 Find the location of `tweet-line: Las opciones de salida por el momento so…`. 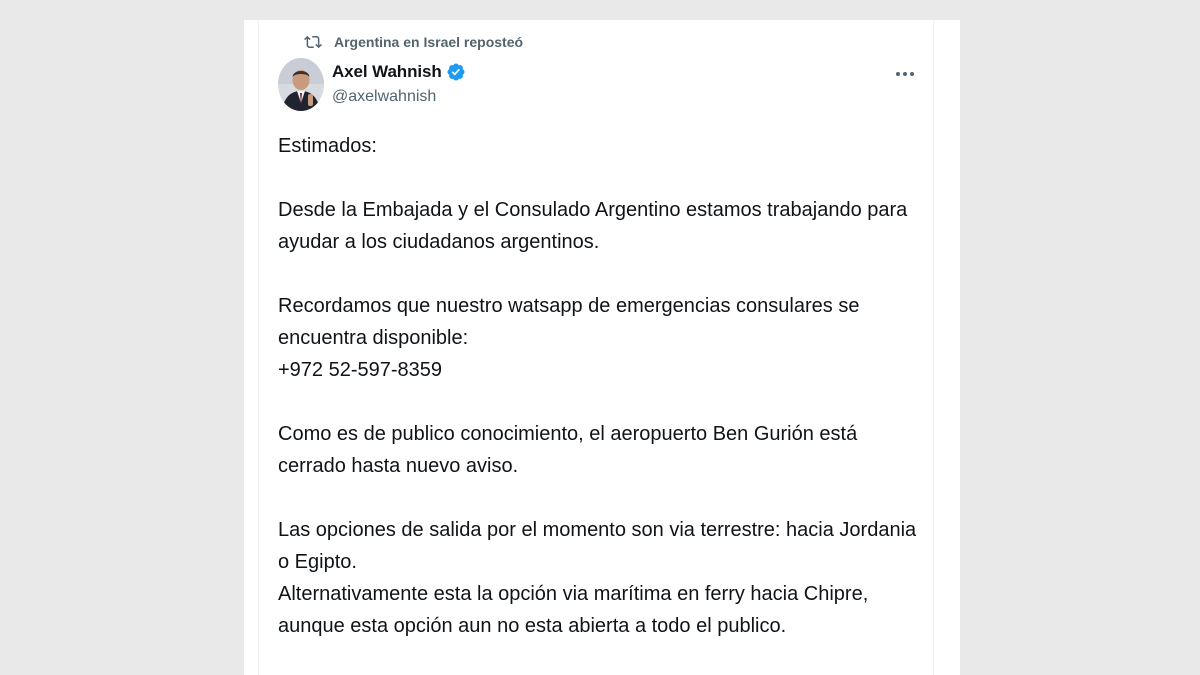

tweet-line: Las opciones de salida por el momento so… is located at coordinates (597, 530).